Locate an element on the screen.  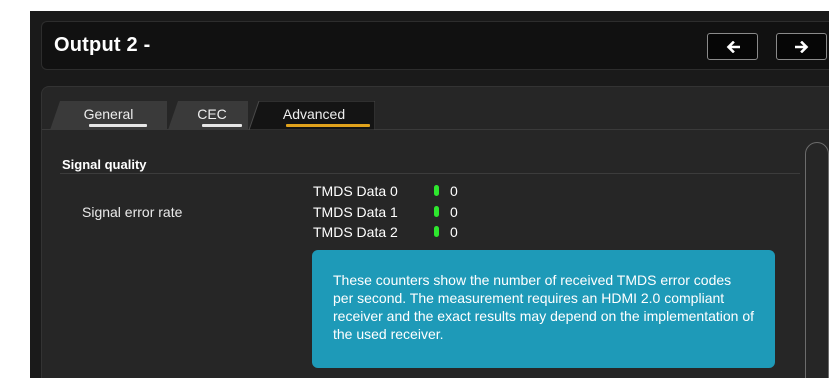
tmds-counter-name: TMDS Data 1 is located at coordinates (355, 212).